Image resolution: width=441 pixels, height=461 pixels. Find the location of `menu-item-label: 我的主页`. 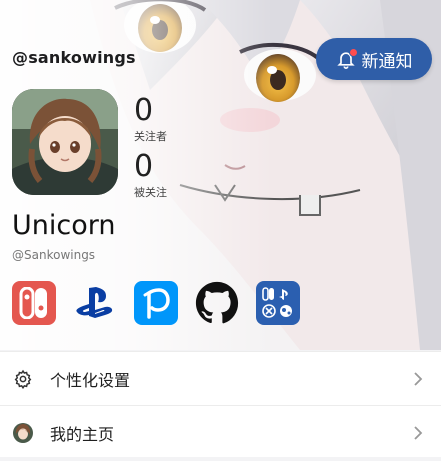

menu-item-label: 我的主页 is located at coordinates (82, 434).